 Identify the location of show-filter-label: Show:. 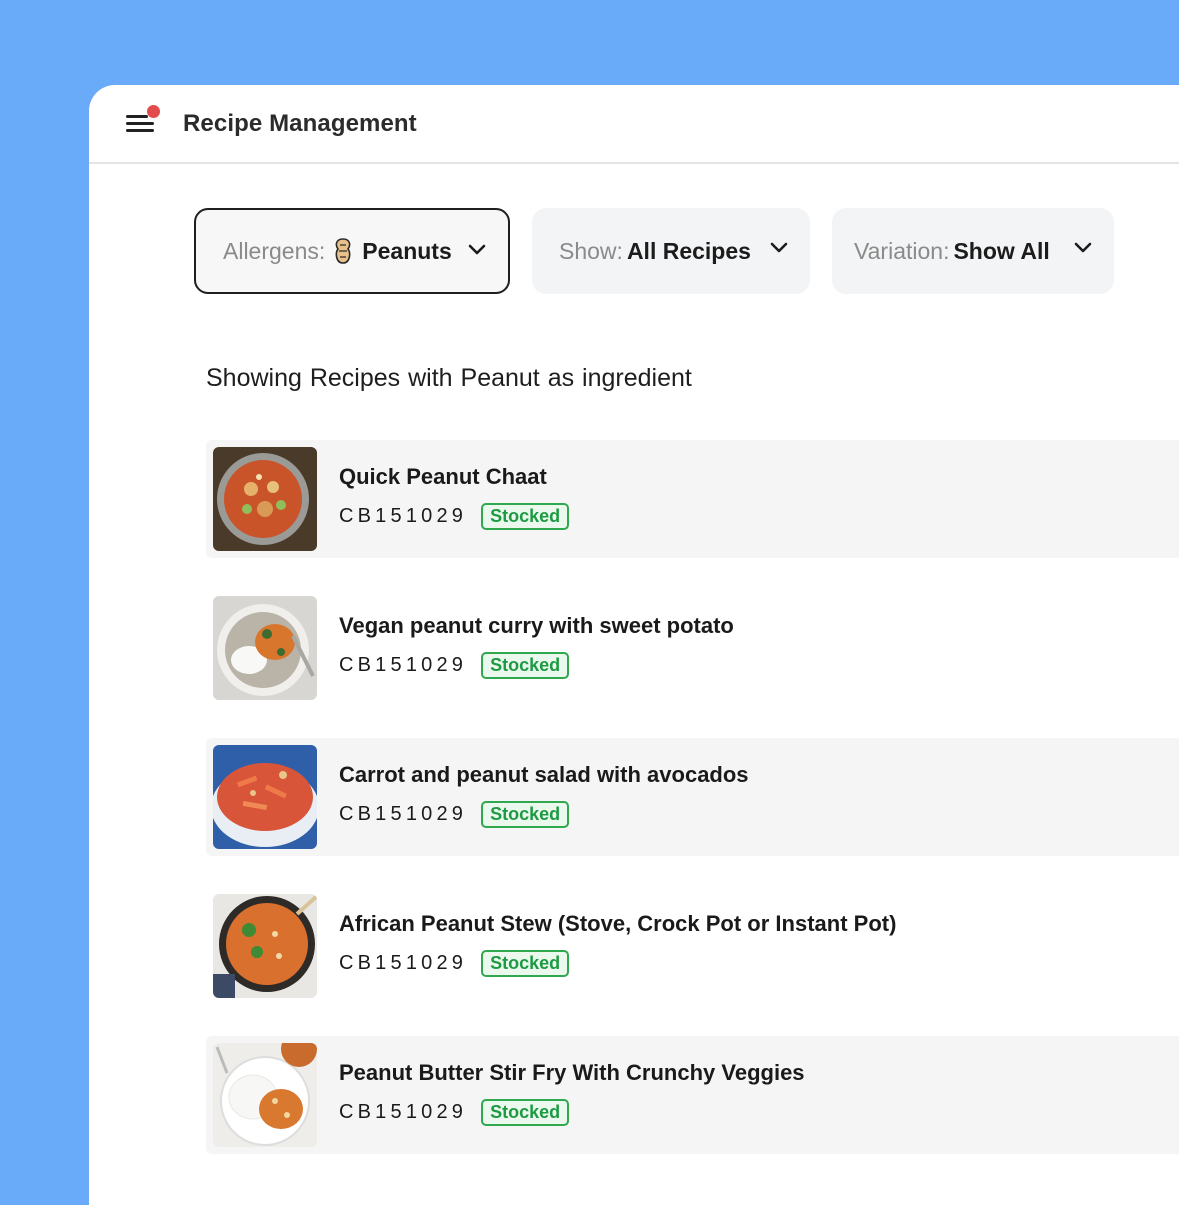
(591, 250).